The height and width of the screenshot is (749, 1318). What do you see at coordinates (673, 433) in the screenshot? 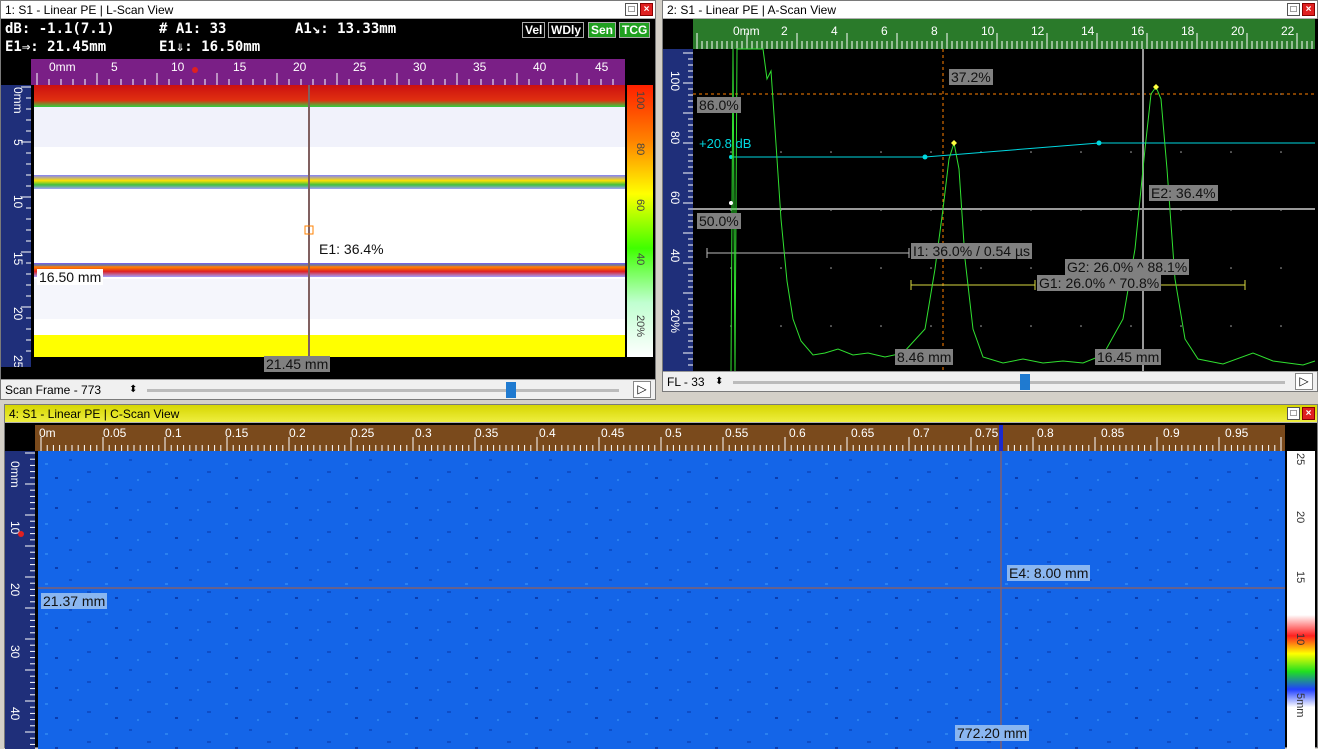
I see `ruler-label: 0.5` at bounding box center [673, 433].